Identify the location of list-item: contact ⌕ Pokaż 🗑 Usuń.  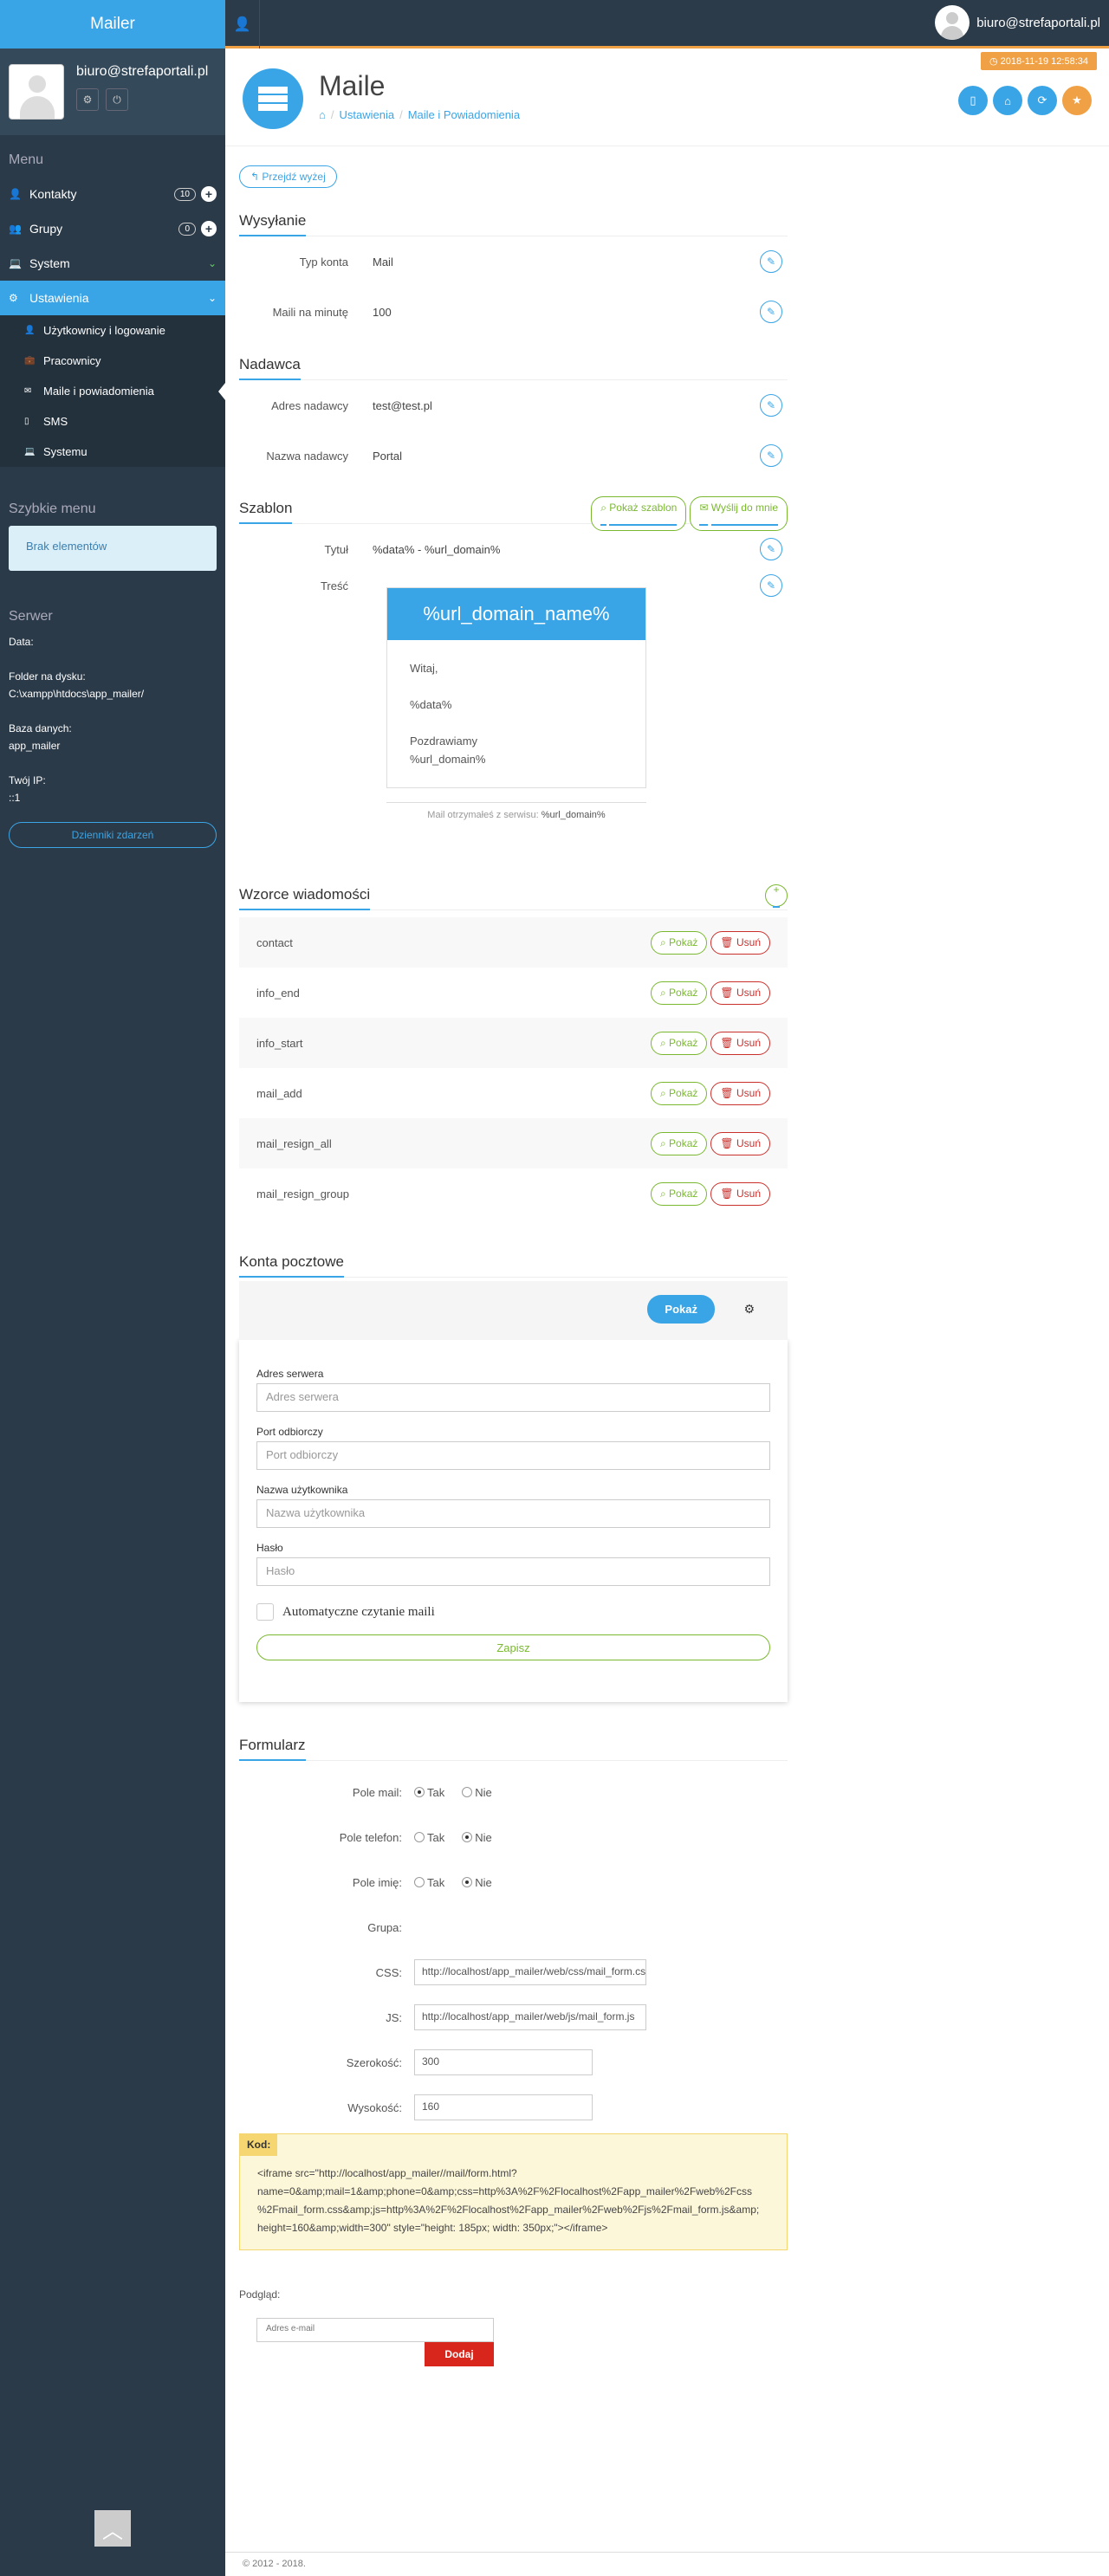
(513, 942).